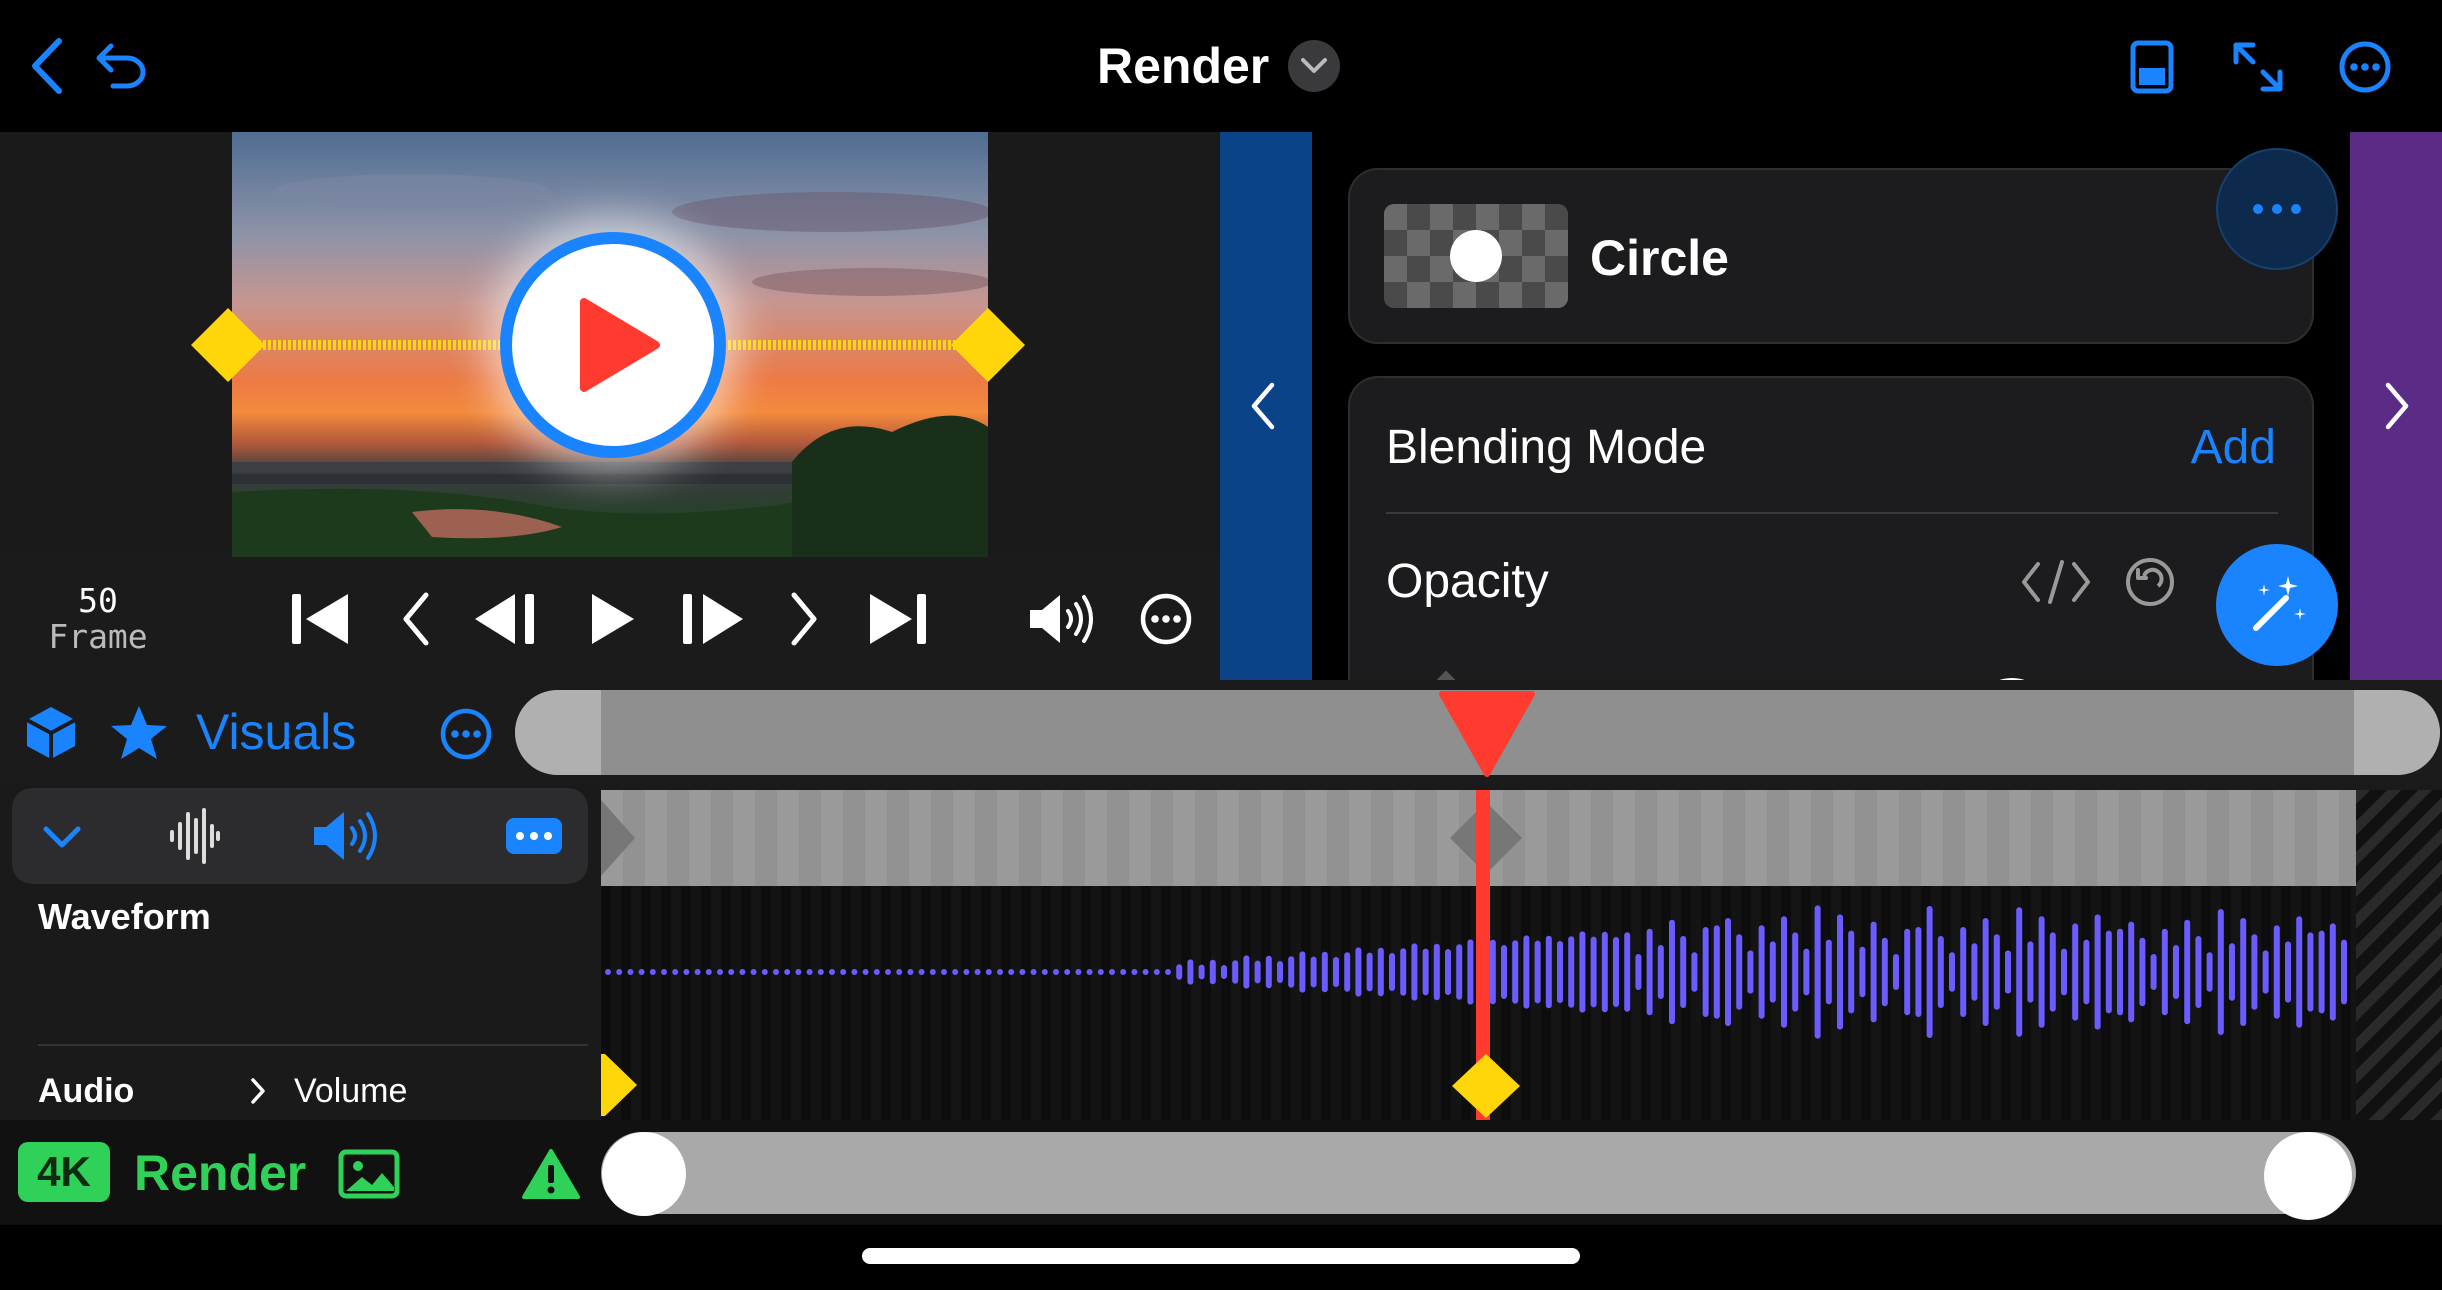 Image resolution: width=2442 pixels, height=1290 pixels. Describe the element at coordinates (2277, 605) in the screenshot. I see `magic-wand-button` at that location.